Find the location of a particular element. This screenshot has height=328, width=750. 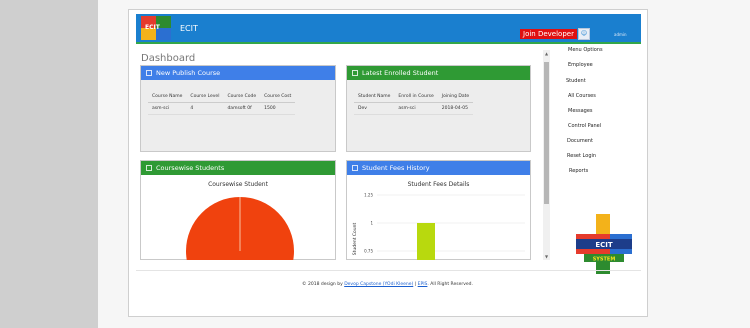

table-cell: 1500 is located at coordinates (278, 108).